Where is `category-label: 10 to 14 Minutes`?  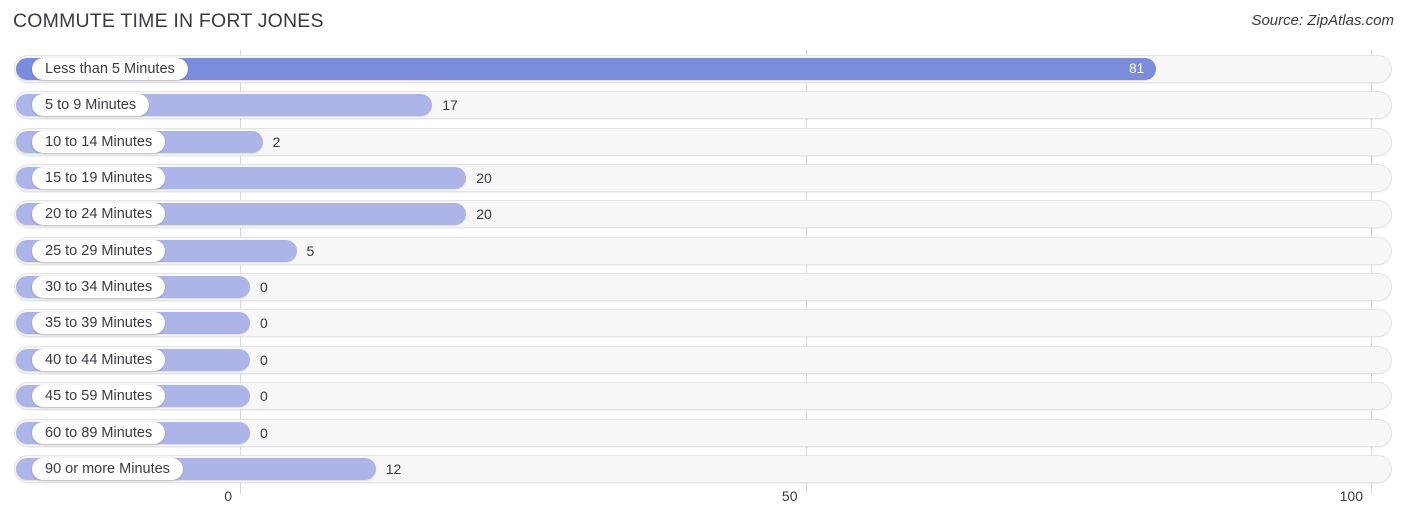 category-label: 10 to 14 Minutes is located at coordinates (99, 141).